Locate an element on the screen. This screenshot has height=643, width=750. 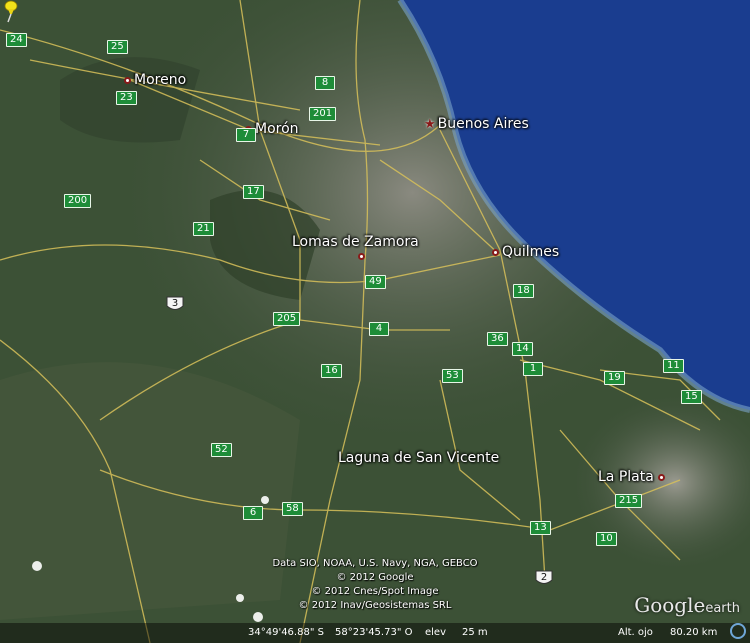
yellow-pushpin-icon is located at coordinates (10, 12).